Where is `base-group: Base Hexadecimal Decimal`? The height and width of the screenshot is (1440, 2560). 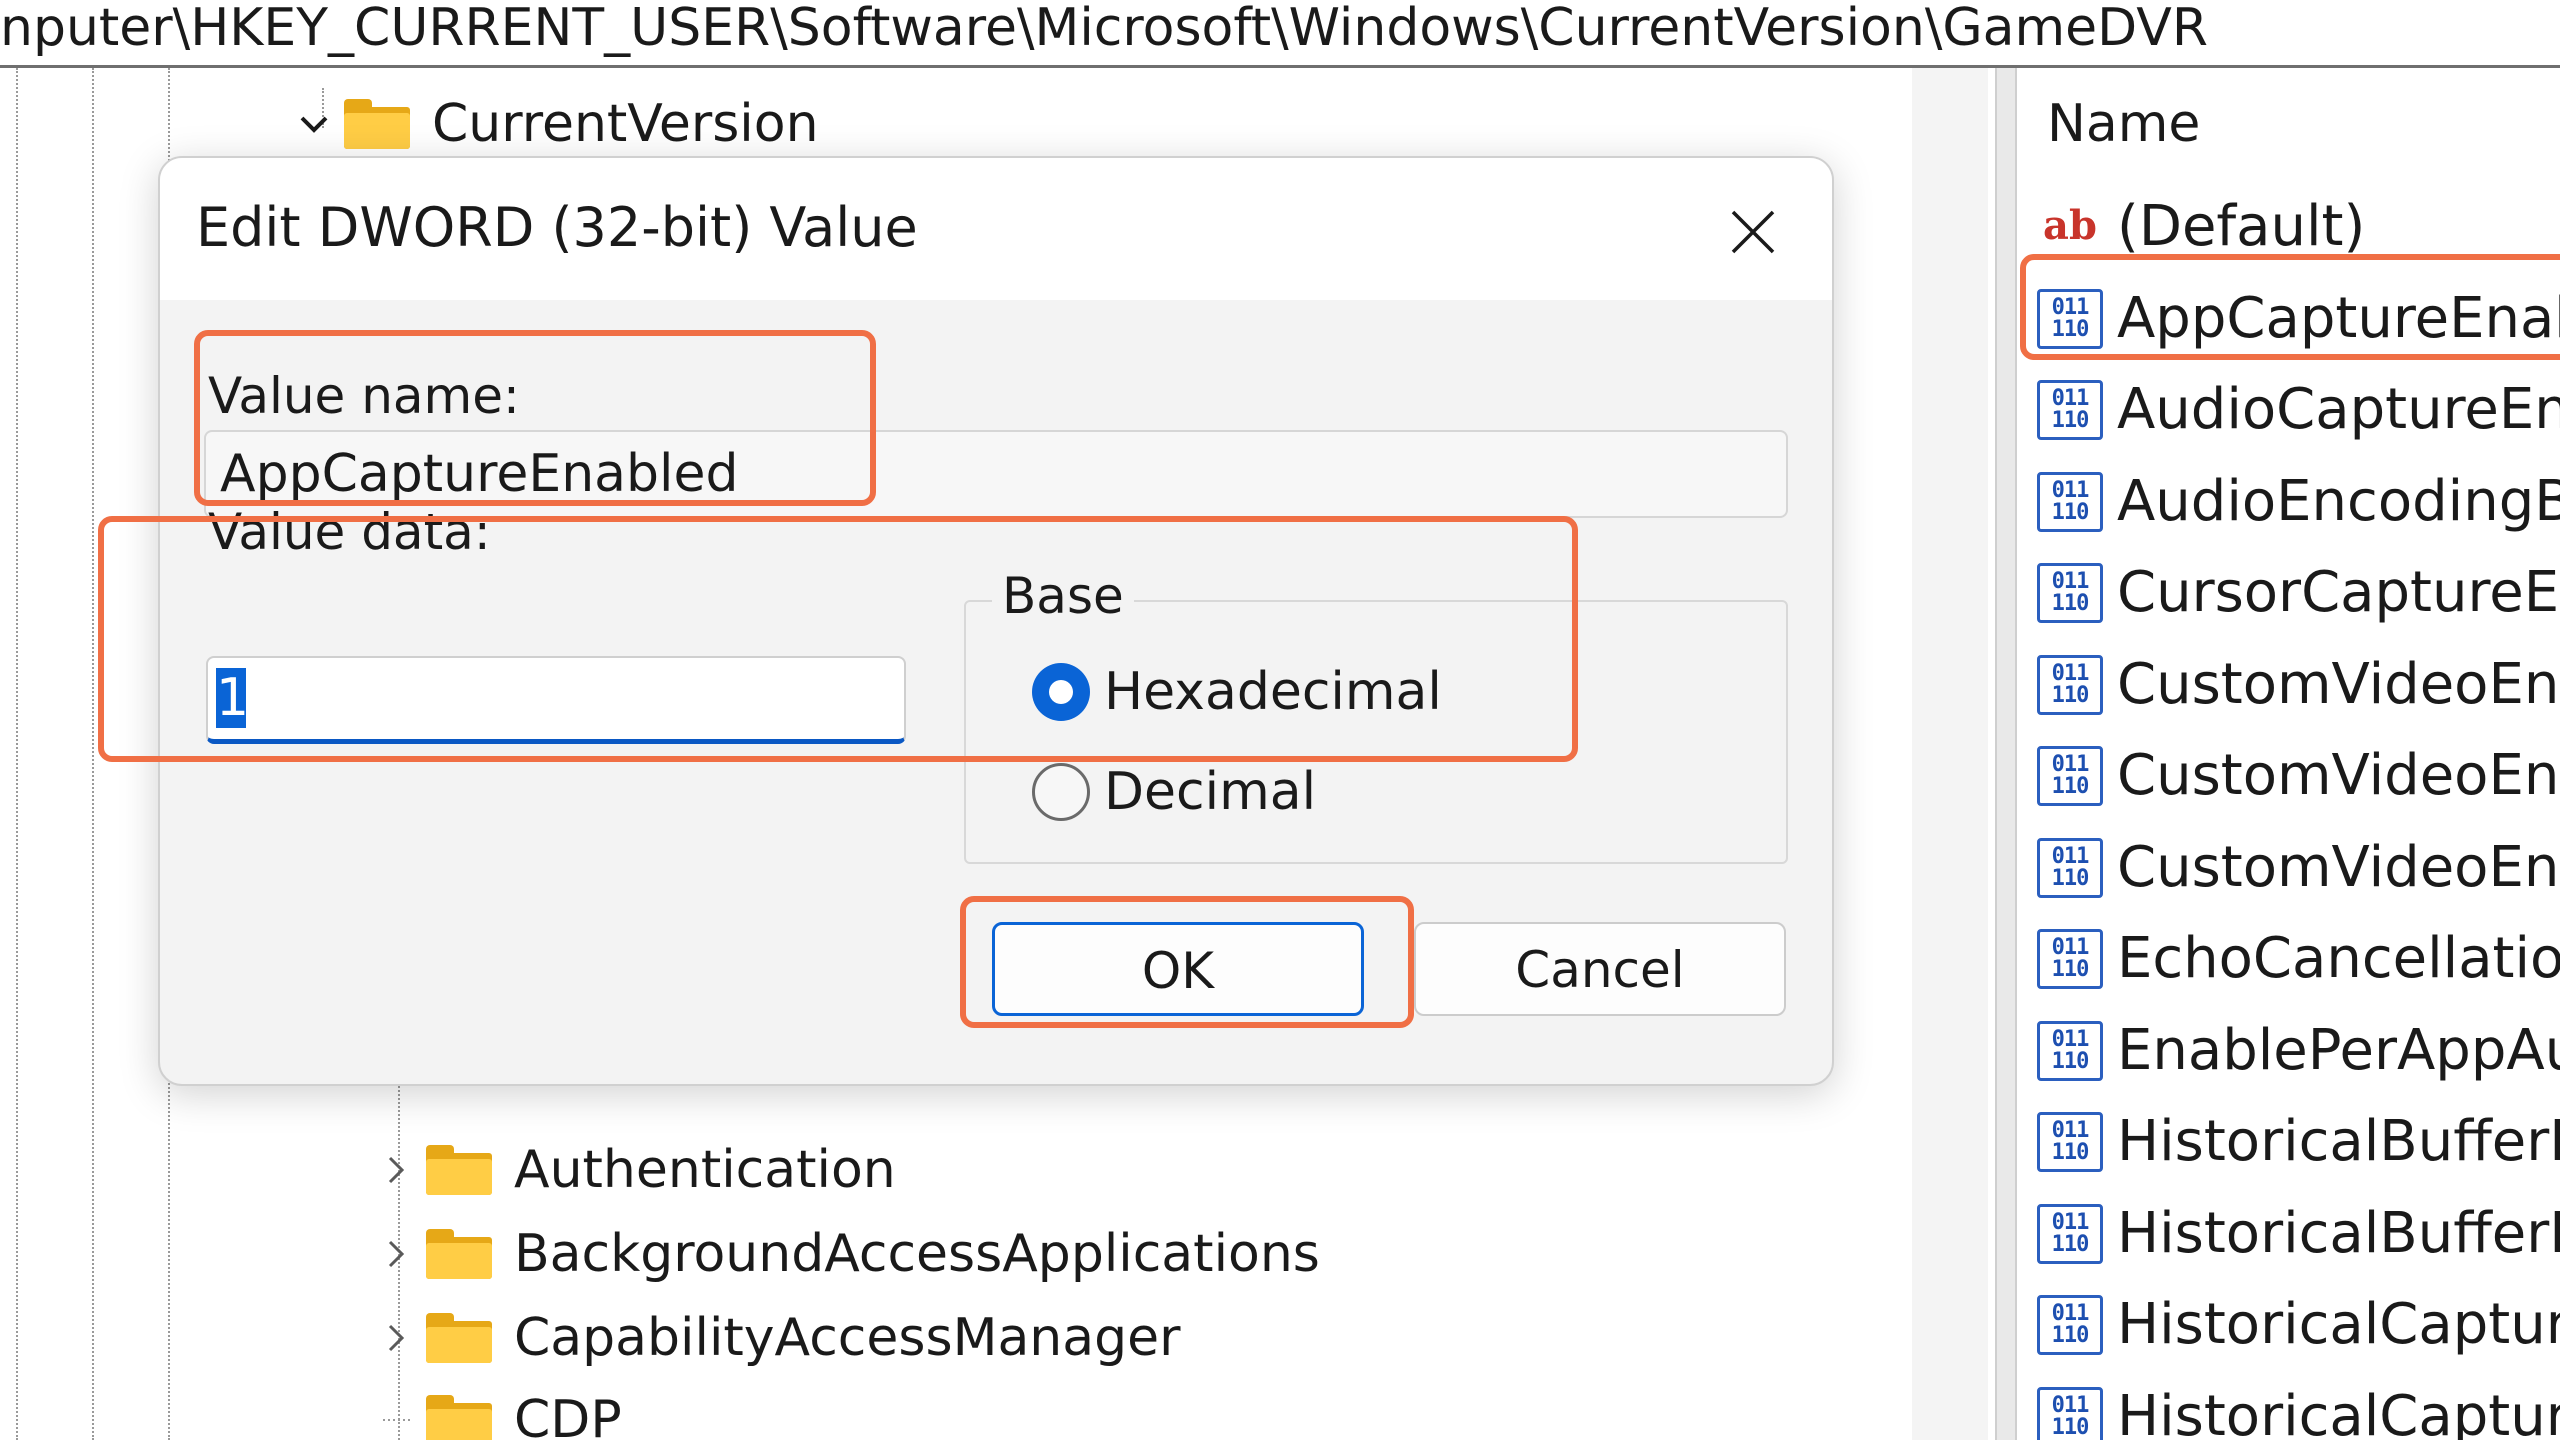
base-group: Base Hexadecimal Decimal is located at coordinates (1376, 715).